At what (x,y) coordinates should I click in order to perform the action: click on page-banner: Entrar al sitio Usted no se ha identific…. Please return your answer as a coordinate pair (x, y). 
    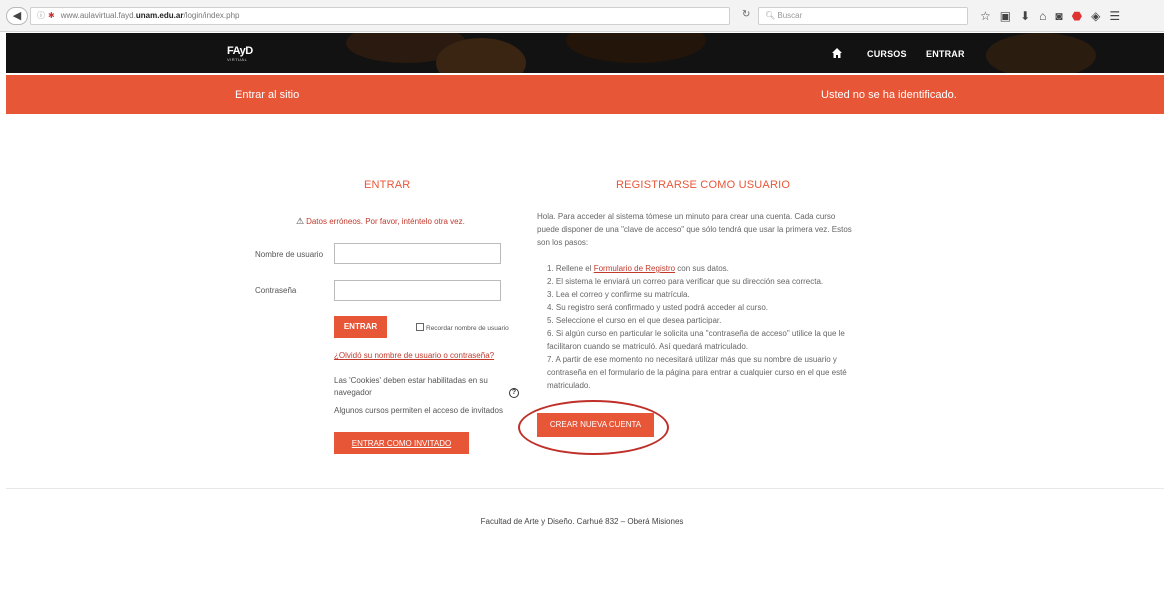
    Looking at the image, I should click on (585, 94).